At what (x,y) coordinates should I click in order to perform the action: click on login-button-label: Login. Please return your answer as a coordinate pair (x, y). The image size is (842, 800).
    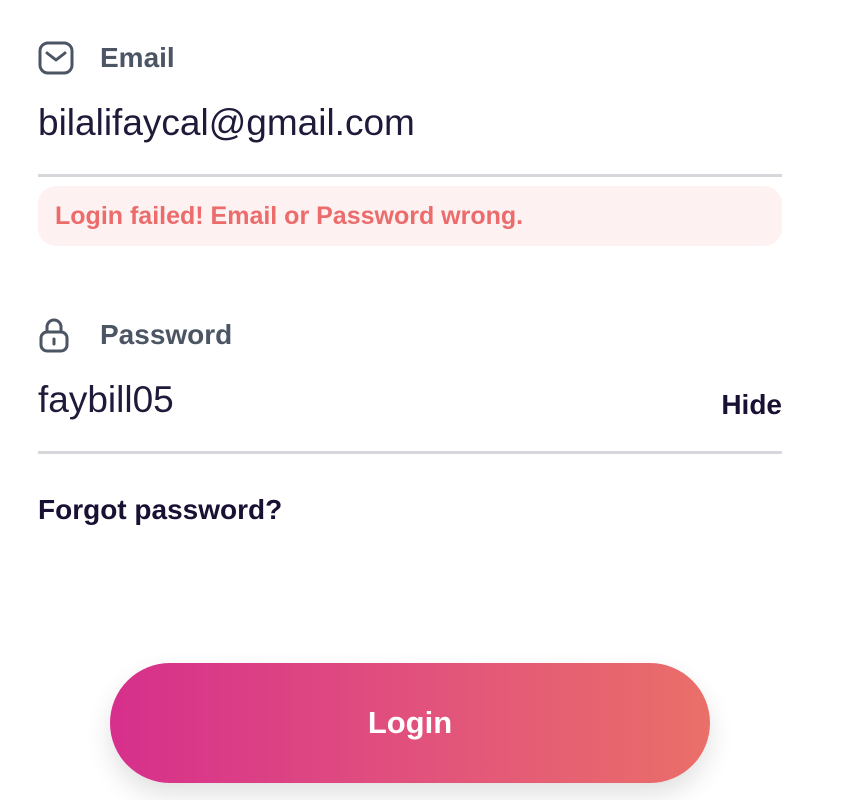
    Looking at the image, I should click on (410, 722).